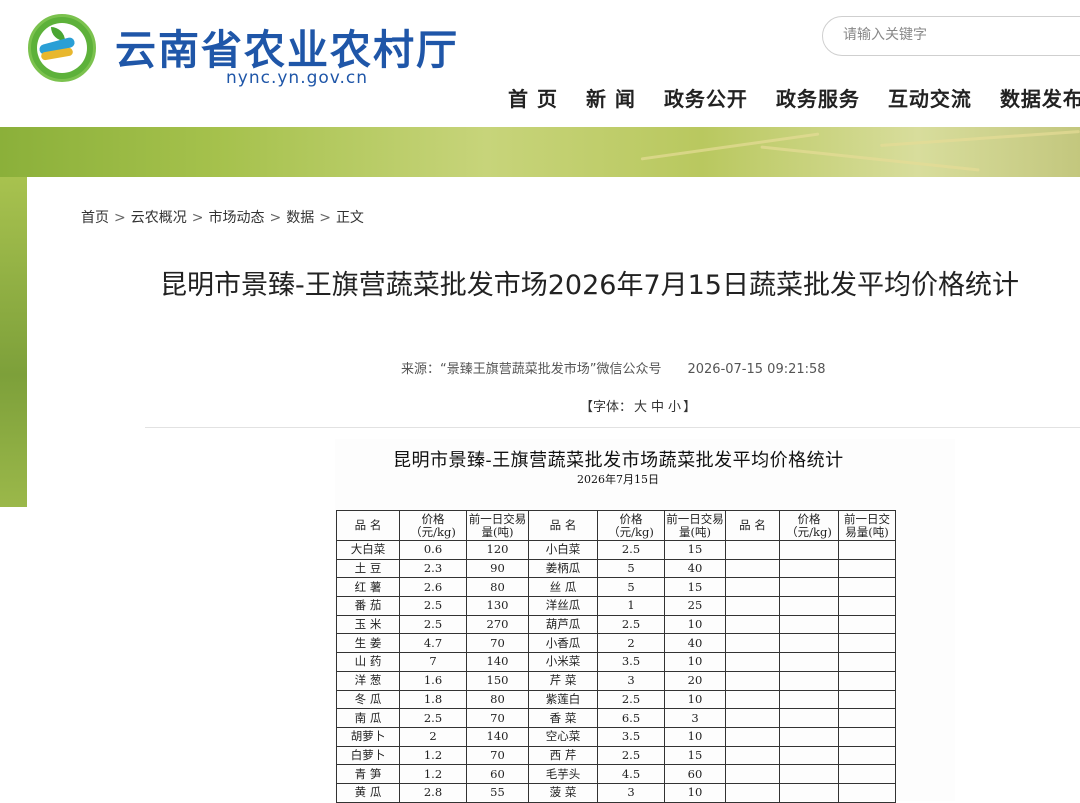 The width and height of the screenshot is (1080, 803). What do you see at coordinates (563, 736) in the screenshot?
I see `table-cell: 空心菜` at bounding box center [563, 736].